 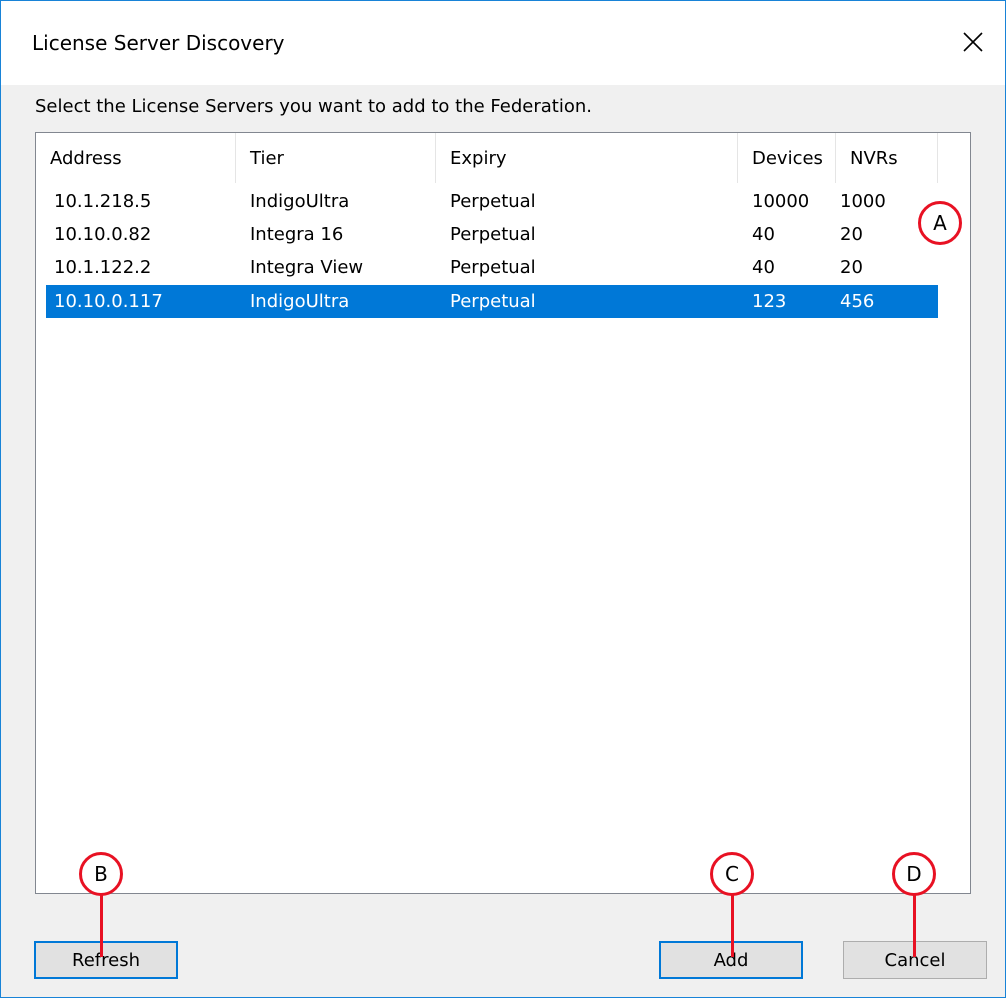 What do you see at coordinates (158, 43) in the screenshot?
I see `window-title: License Server Discovery` at bounding box center [158, 43].